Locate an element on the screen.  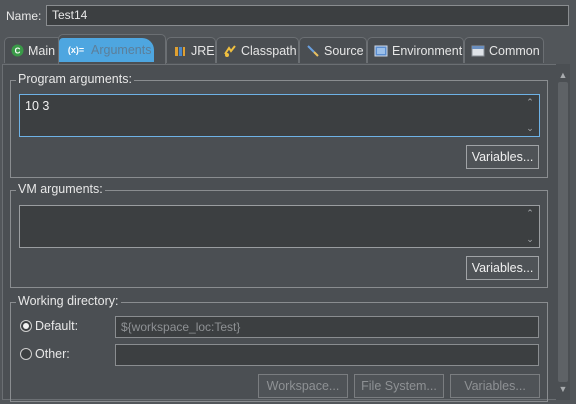
vm-arguments-scrollbar: ⌃ ⌄ is located at coordinates (530, 226).